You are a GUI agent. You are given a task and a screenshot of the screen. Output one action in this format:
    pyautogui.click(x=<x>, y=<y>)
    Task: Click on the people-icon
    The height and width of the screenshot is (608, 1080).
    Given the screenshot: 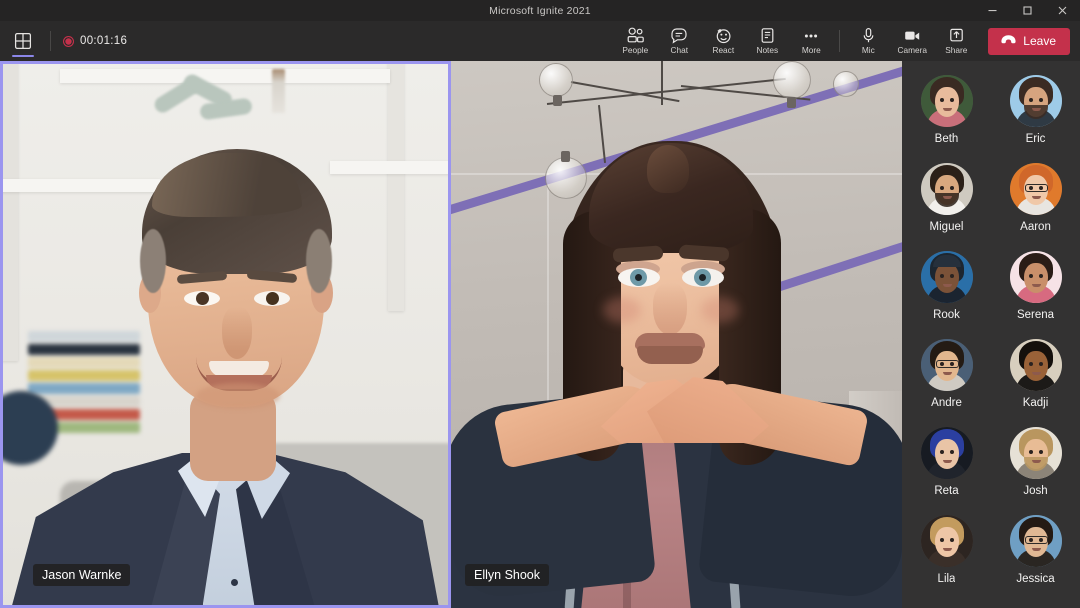 What is the action you would take?
    pyautogui.click(x=635, y=35)
    